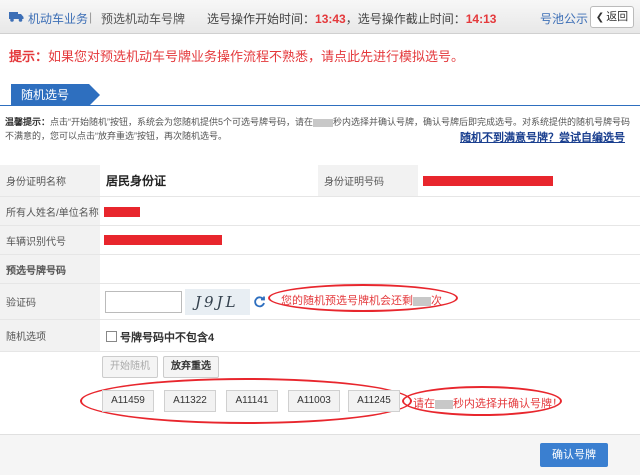 Image resolution: width=640 pixels, height=475 pixels. I want to click on remaining-chances-message: 您的随机预选号牌机会还剩 次, so click(361, 300).